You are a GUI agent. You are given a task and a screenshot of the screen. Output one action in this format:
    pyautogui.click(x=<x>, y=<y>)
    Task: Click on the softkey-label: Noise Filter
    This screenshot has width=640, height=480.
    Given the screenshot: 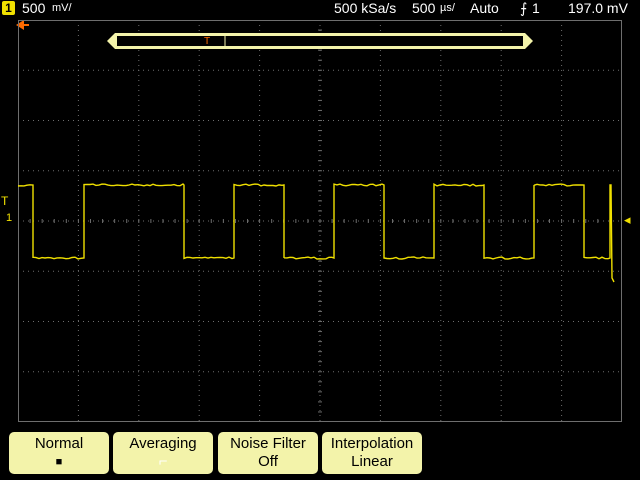 What is the action you would take?
    pyautogui.click(x=268, y=444)
    